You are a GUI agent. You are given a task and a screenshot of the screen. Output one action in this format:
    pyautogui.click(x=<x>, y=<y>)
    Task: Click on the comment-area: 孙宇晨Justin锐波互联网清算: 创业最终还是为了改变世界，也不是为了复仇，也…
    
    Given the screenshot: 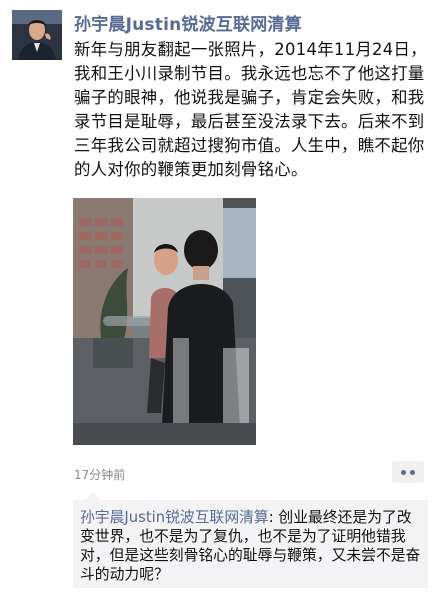 What is the action you would take?
    pyautogui.click(x=250, y=540)
    